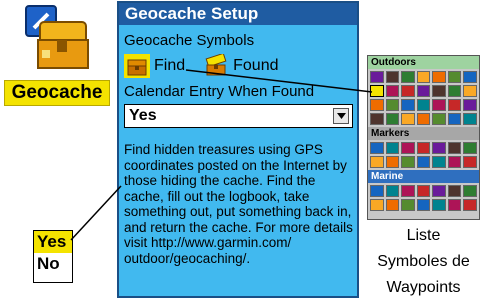 The width and height of the screenshot is (487, 301). I want to click on found-chest-icon, so click(216, 65).